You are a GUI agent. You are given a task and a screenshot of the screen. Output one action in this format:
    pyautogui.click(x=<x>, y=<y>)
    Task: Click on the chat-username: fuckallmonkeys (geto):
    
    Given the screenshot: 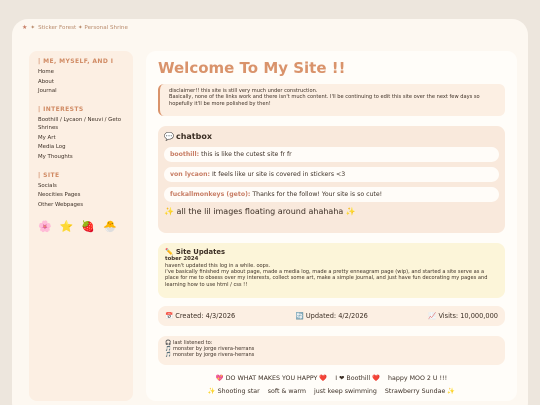 What is the action you would take?
    pyautogui.click(x=210, y=194)
    